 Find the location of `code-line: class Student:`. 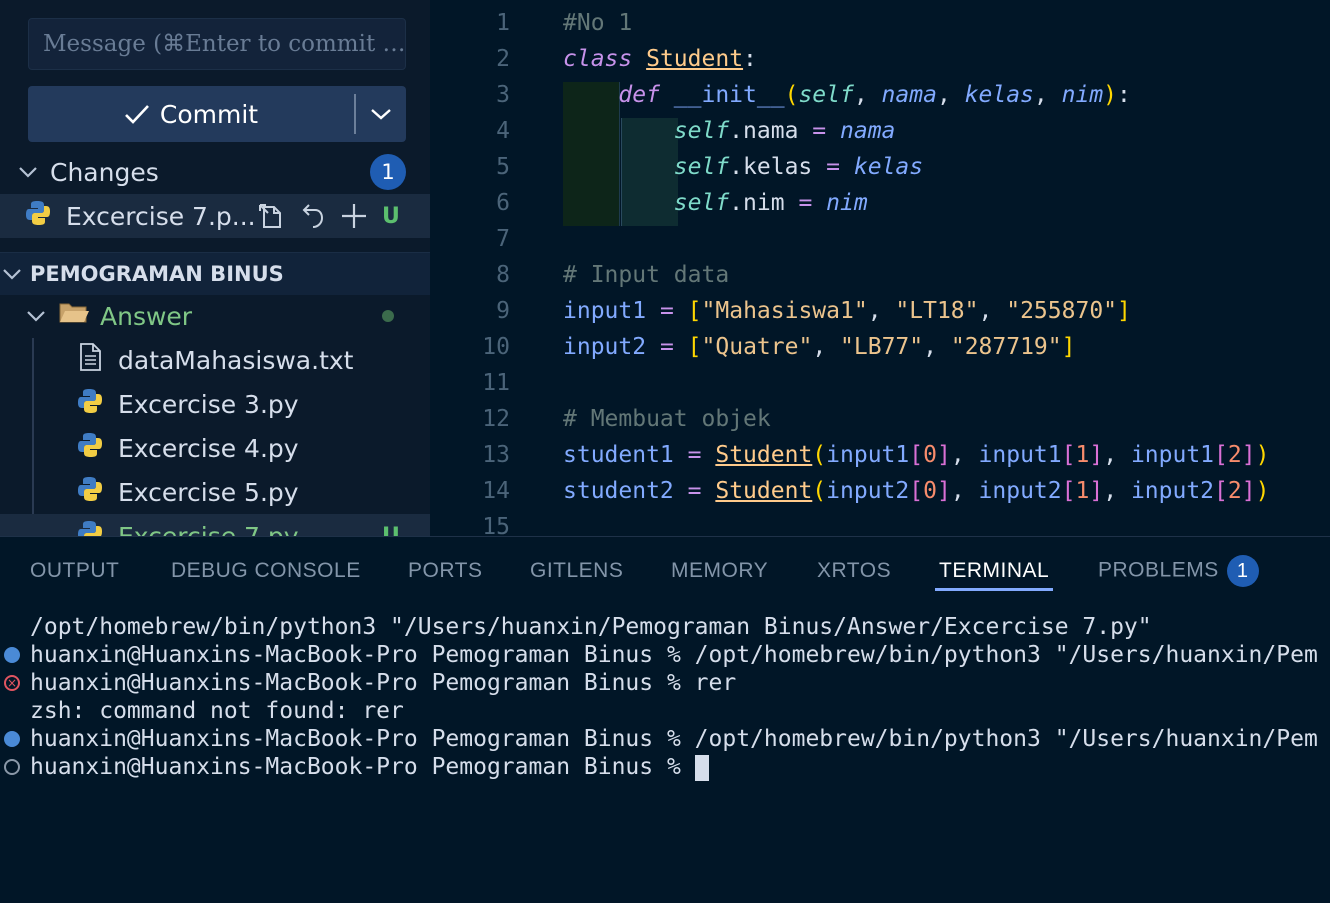

code-line: class Student: is located at coordinates (660, 59).